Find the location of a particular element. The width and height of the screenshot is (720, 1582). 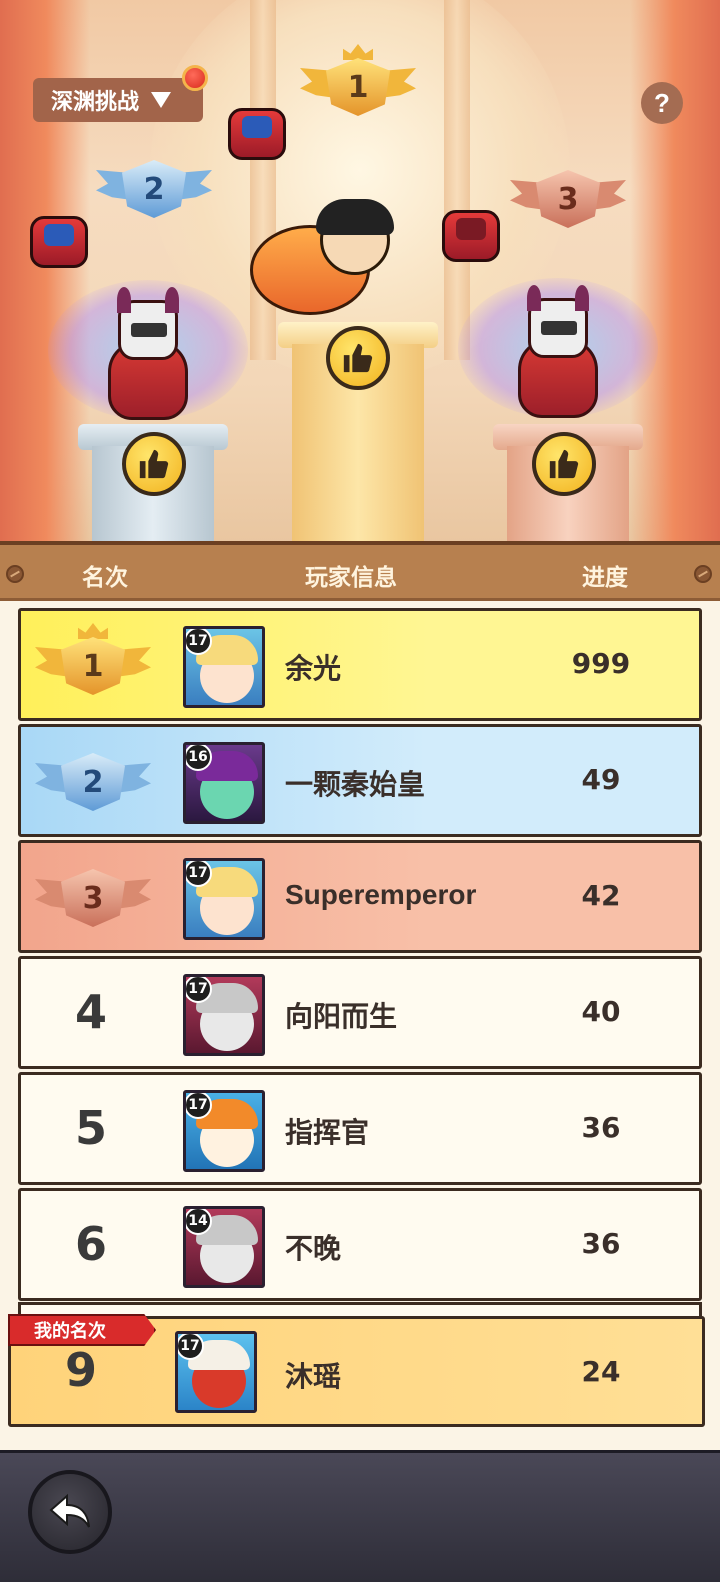

rank-number: 6 is located at coordinates (90, 1244).